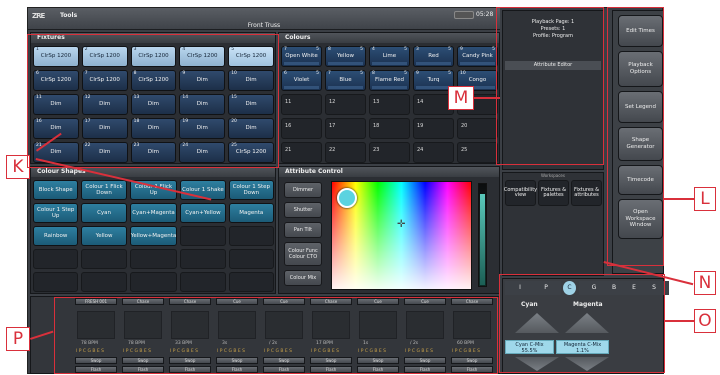 The image size is (720, 375). I want to click on window-title: Front Truss, so click(264, 25).